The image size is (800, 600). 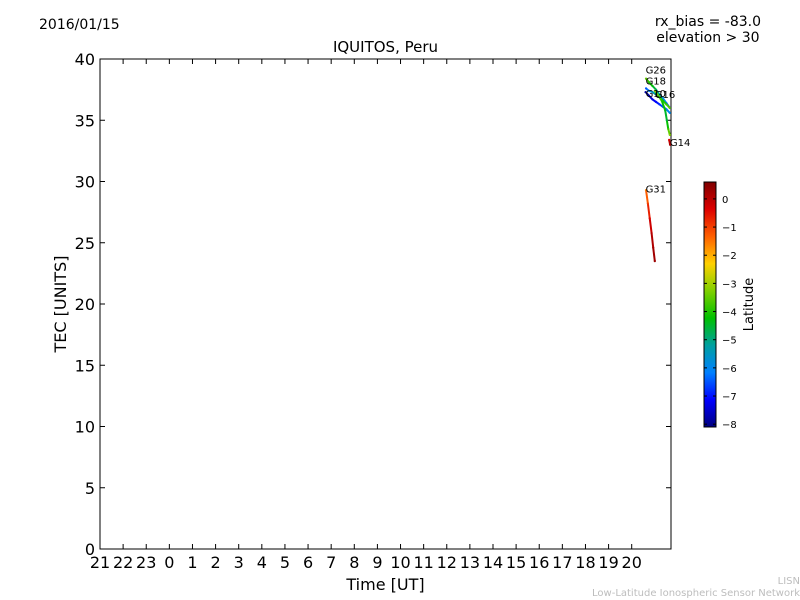 What do you see at coordinates (539, 562) in the screenshot?
I see `x-tick-label: 16` at bounding box center [539, 562].